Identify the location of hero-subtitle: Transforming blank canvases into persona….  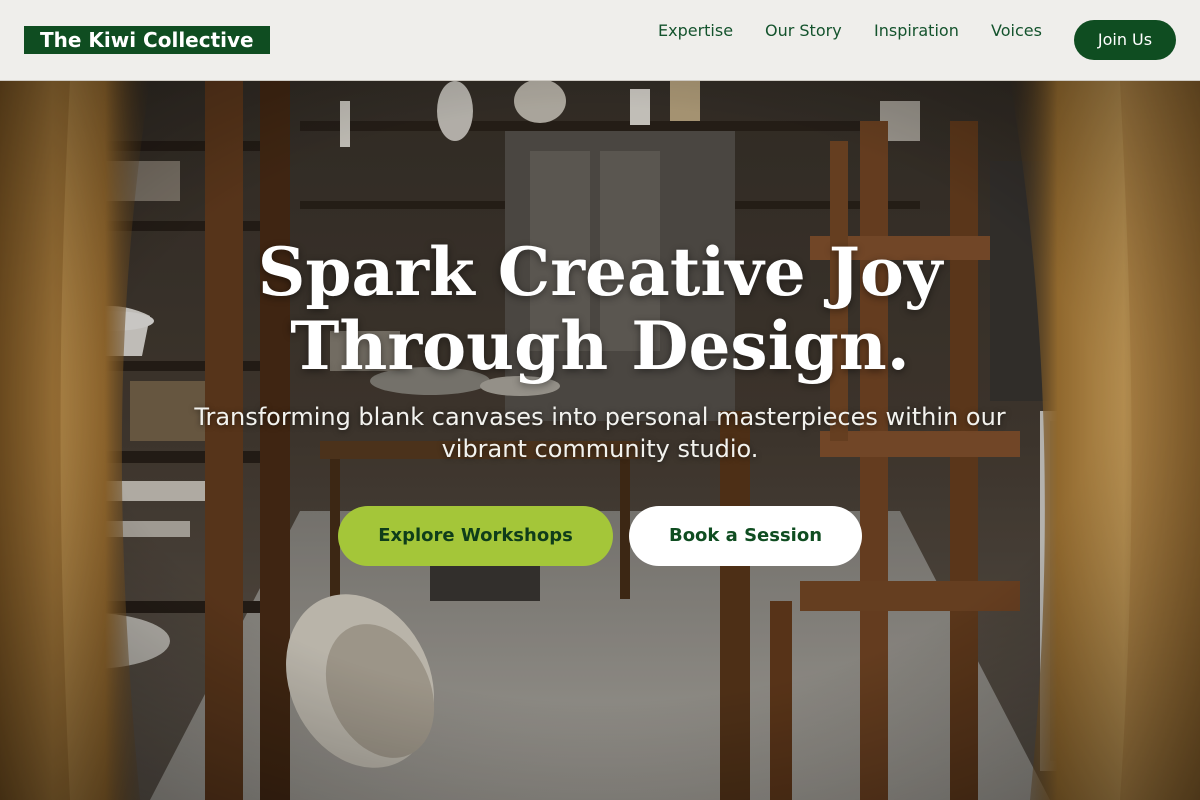
(600, 433).